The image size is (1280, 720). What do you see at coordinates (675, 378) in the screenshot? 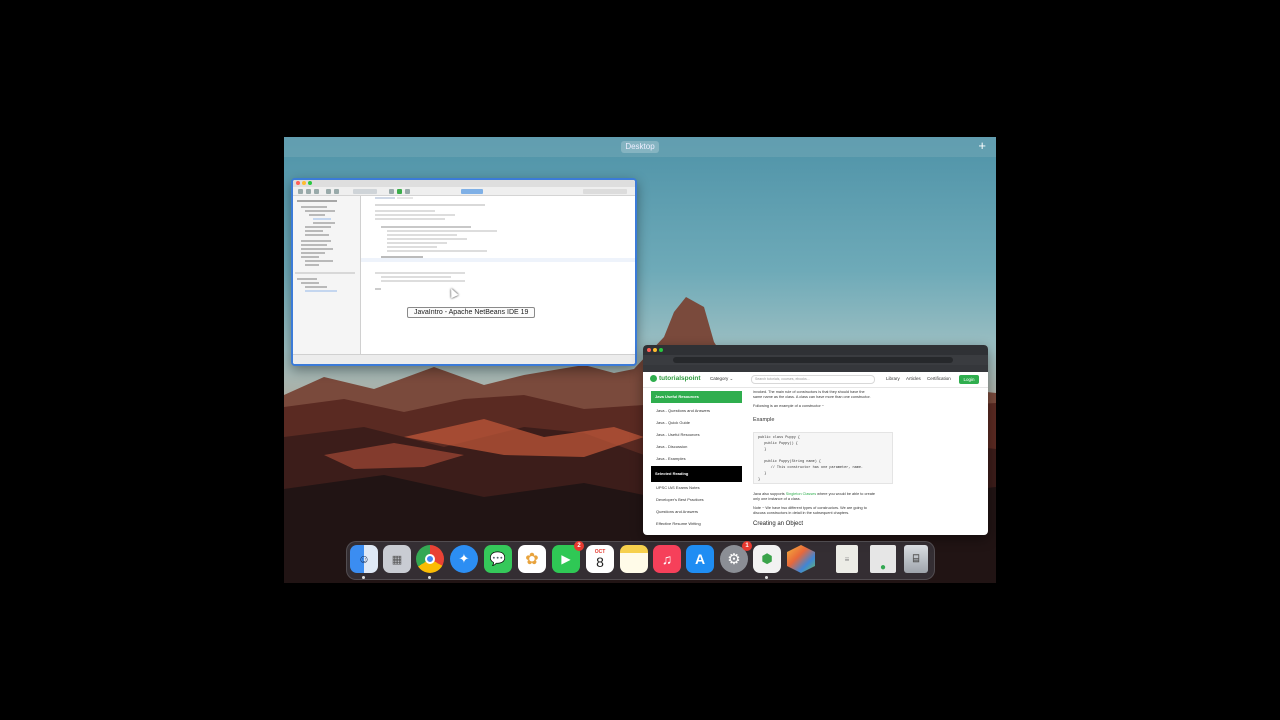
I see `site-logo: tutorialspoint` at bounding box center [675, 378].